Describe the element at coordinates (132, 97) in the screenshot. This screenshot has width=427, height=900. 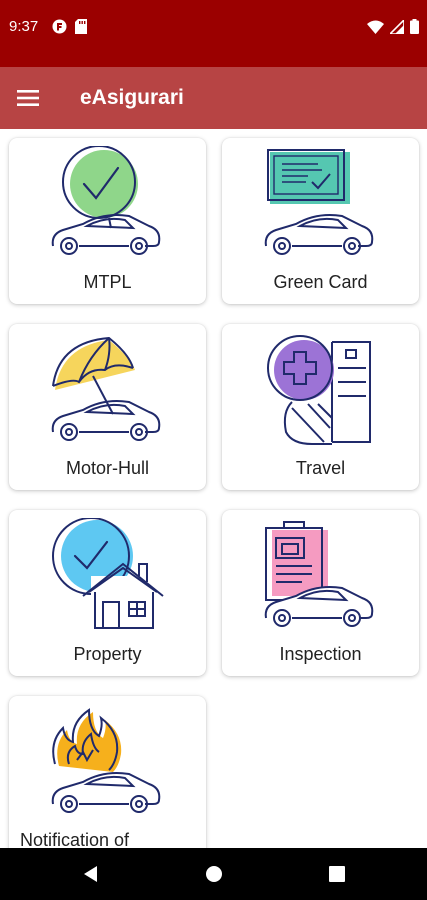
I see `app-title: eAsigurari` at that location.